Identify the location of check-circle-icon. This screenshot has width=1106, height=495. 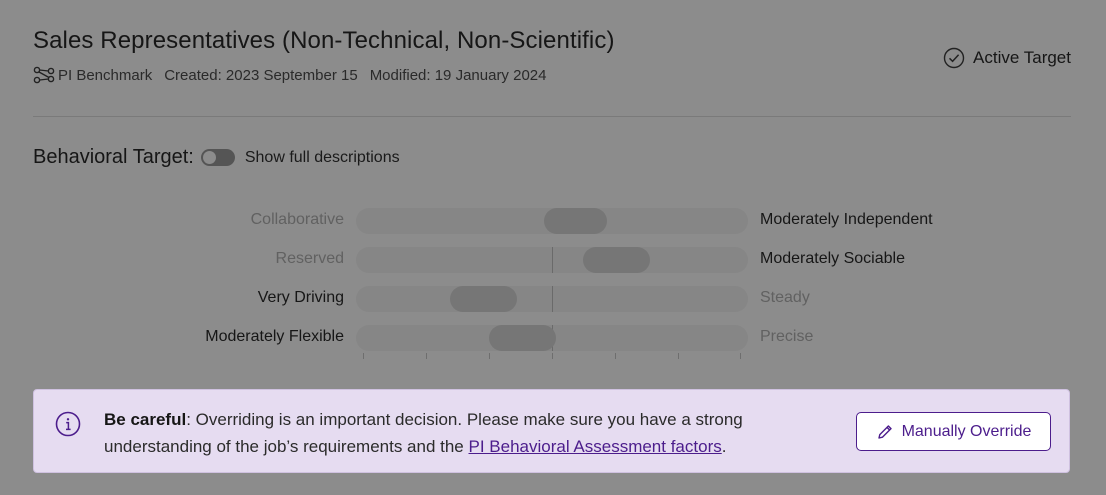
(954, 58).